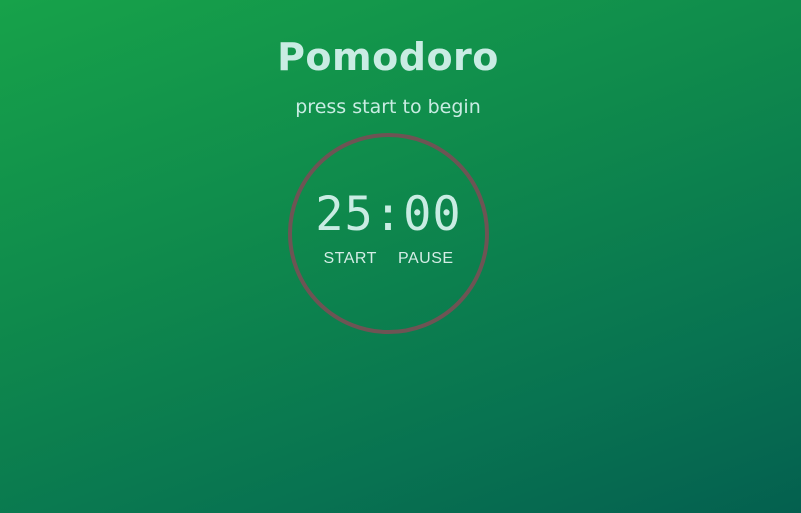 This screenshot has height=513, width=801. I want to click on timer-controls: START PAUSE, so click(388, 258).